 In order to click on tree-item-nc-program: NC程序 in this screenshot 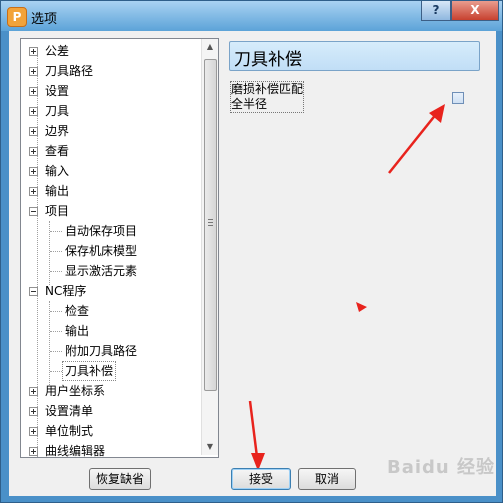, I will do `click(56, 291)`.